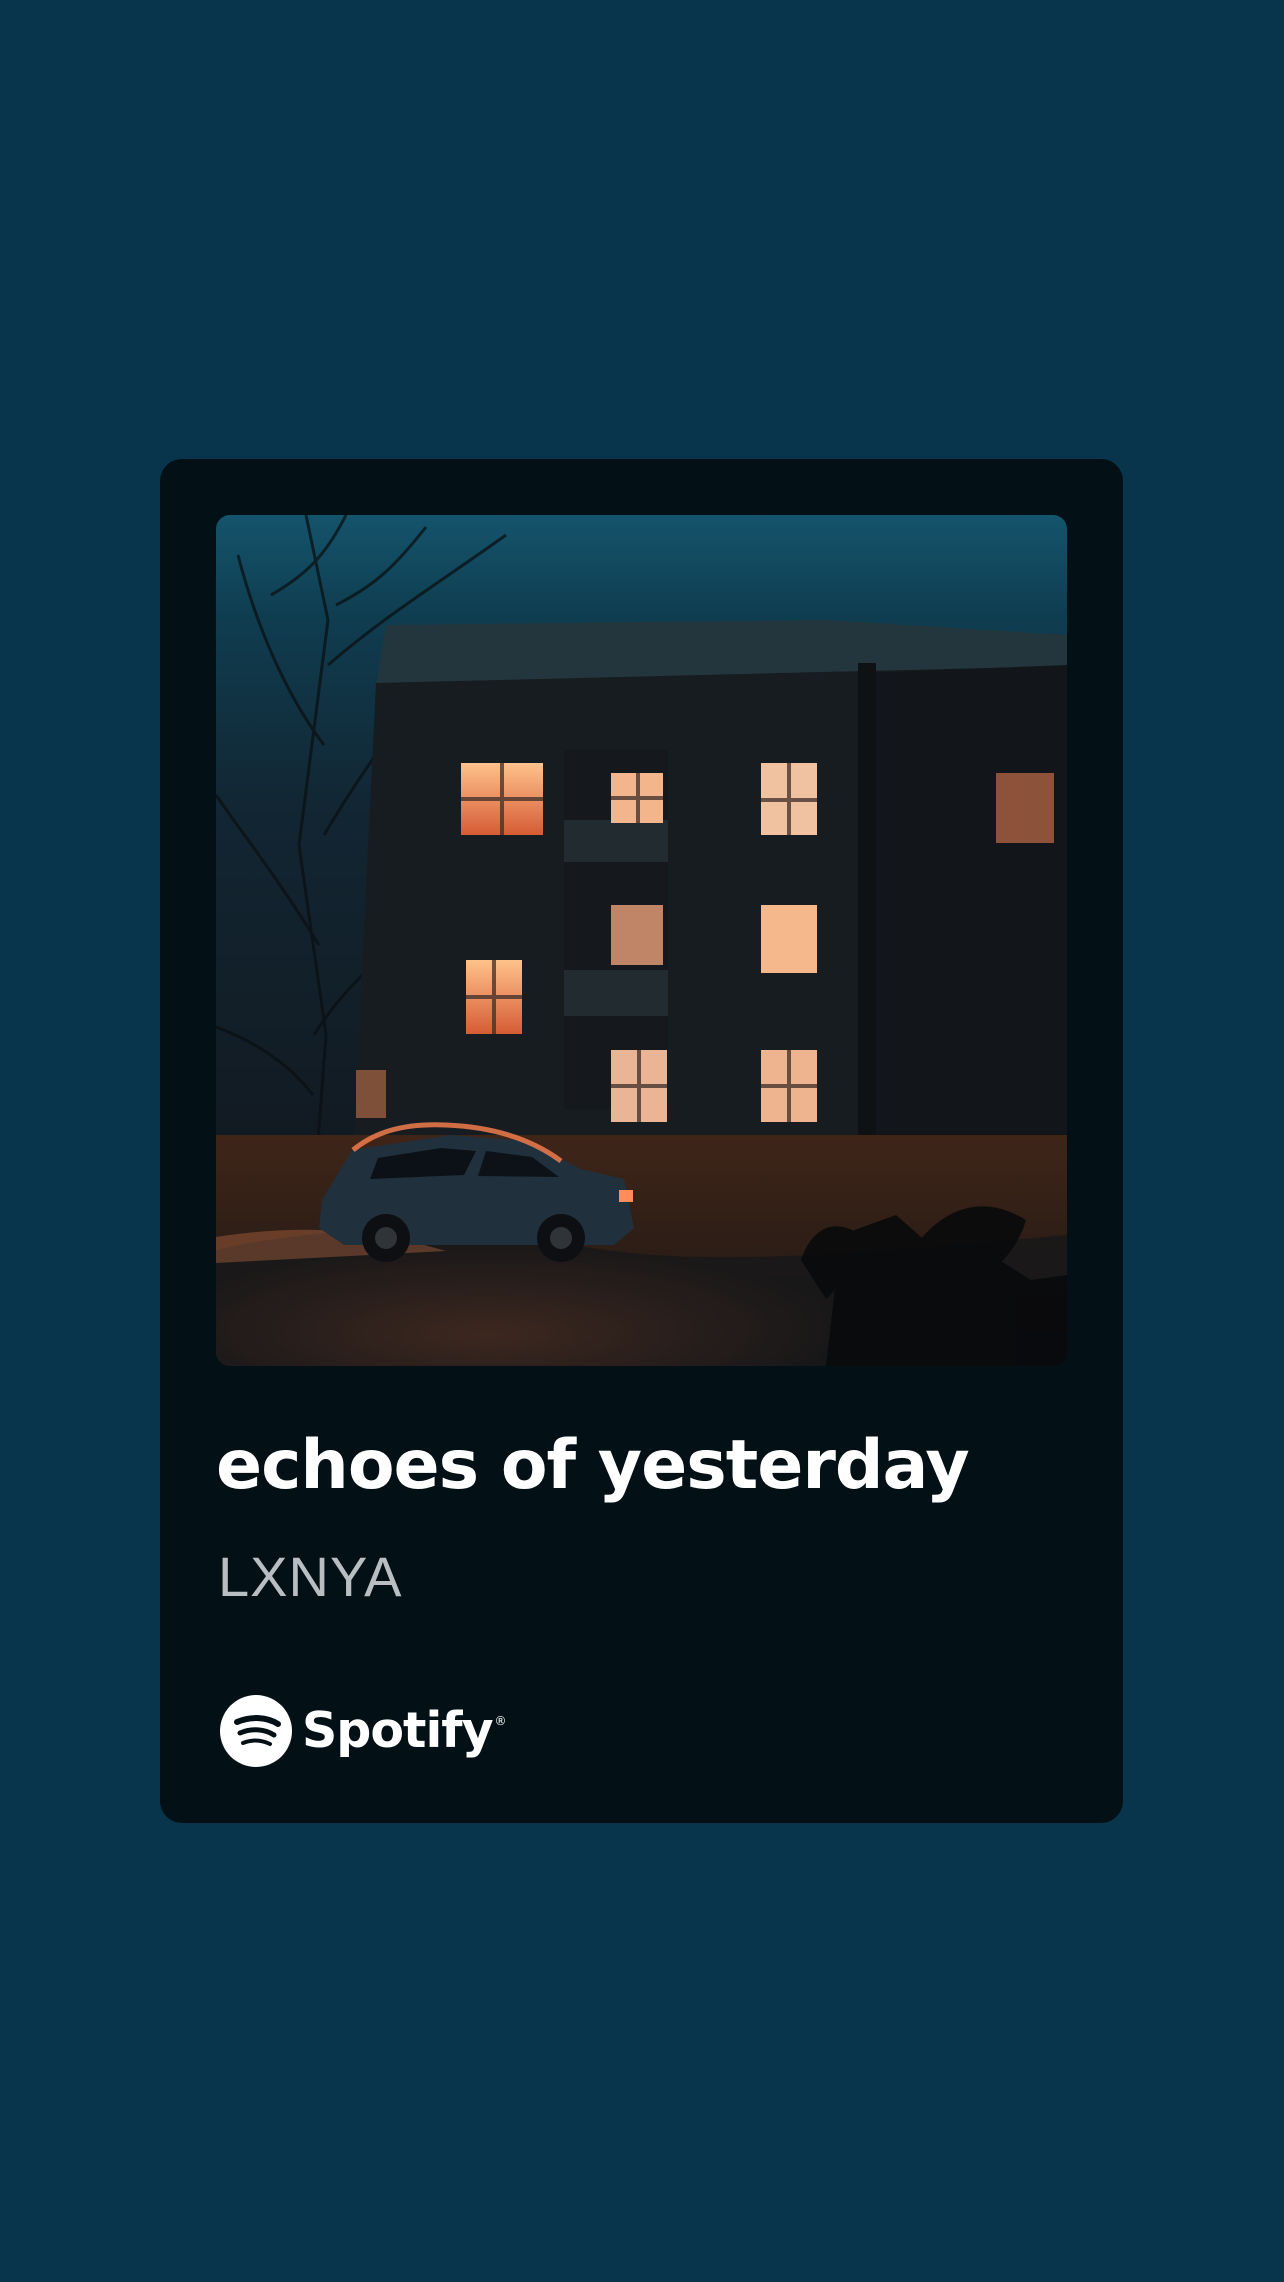 Image resolution: width=1284 pixels, height=2282 pixels. Describe the element at coordinates (256, 1731) in the screenshot. I see `spotify-icon` at that location.